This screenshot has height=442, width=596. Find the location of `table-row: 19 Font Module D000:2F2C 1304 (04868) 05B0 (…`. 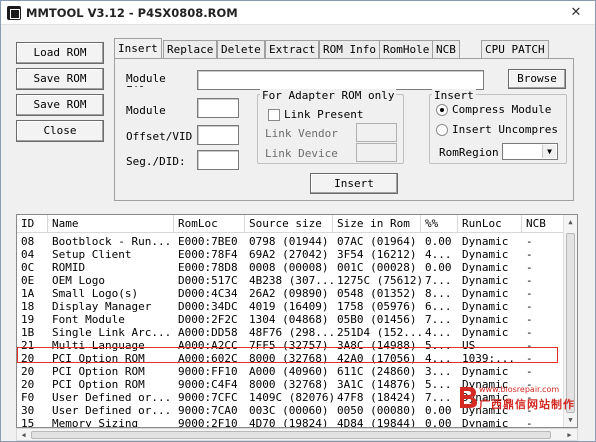

table-row: 19 Font Module D000:2F2C 1304 (04868) 05B0 (… is located at coordinates (290, 319).